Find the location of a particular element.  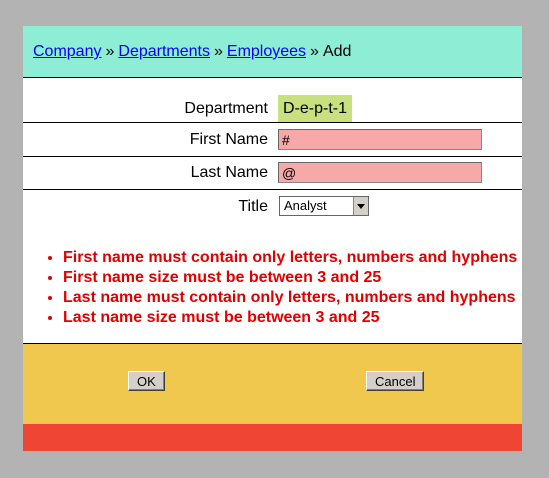

chevron-down-icon is located at coordinates (360, 206).